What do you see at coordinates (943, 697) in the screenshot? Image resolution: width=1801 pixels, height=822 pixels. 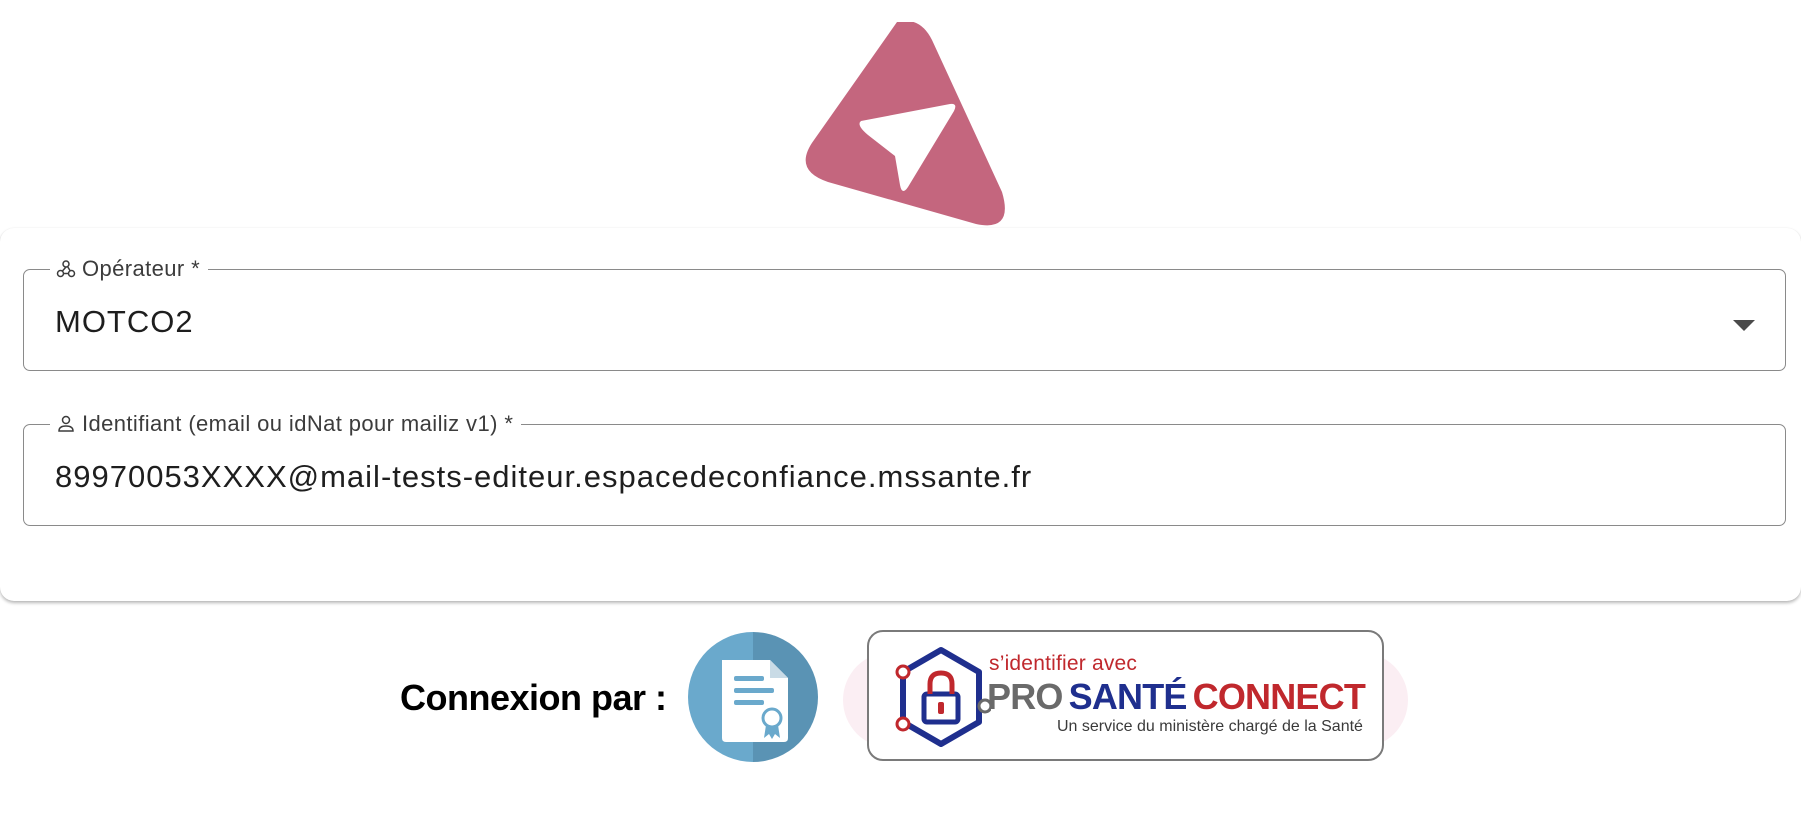 I see `padlock-icon` at bounding box center [943, 697].